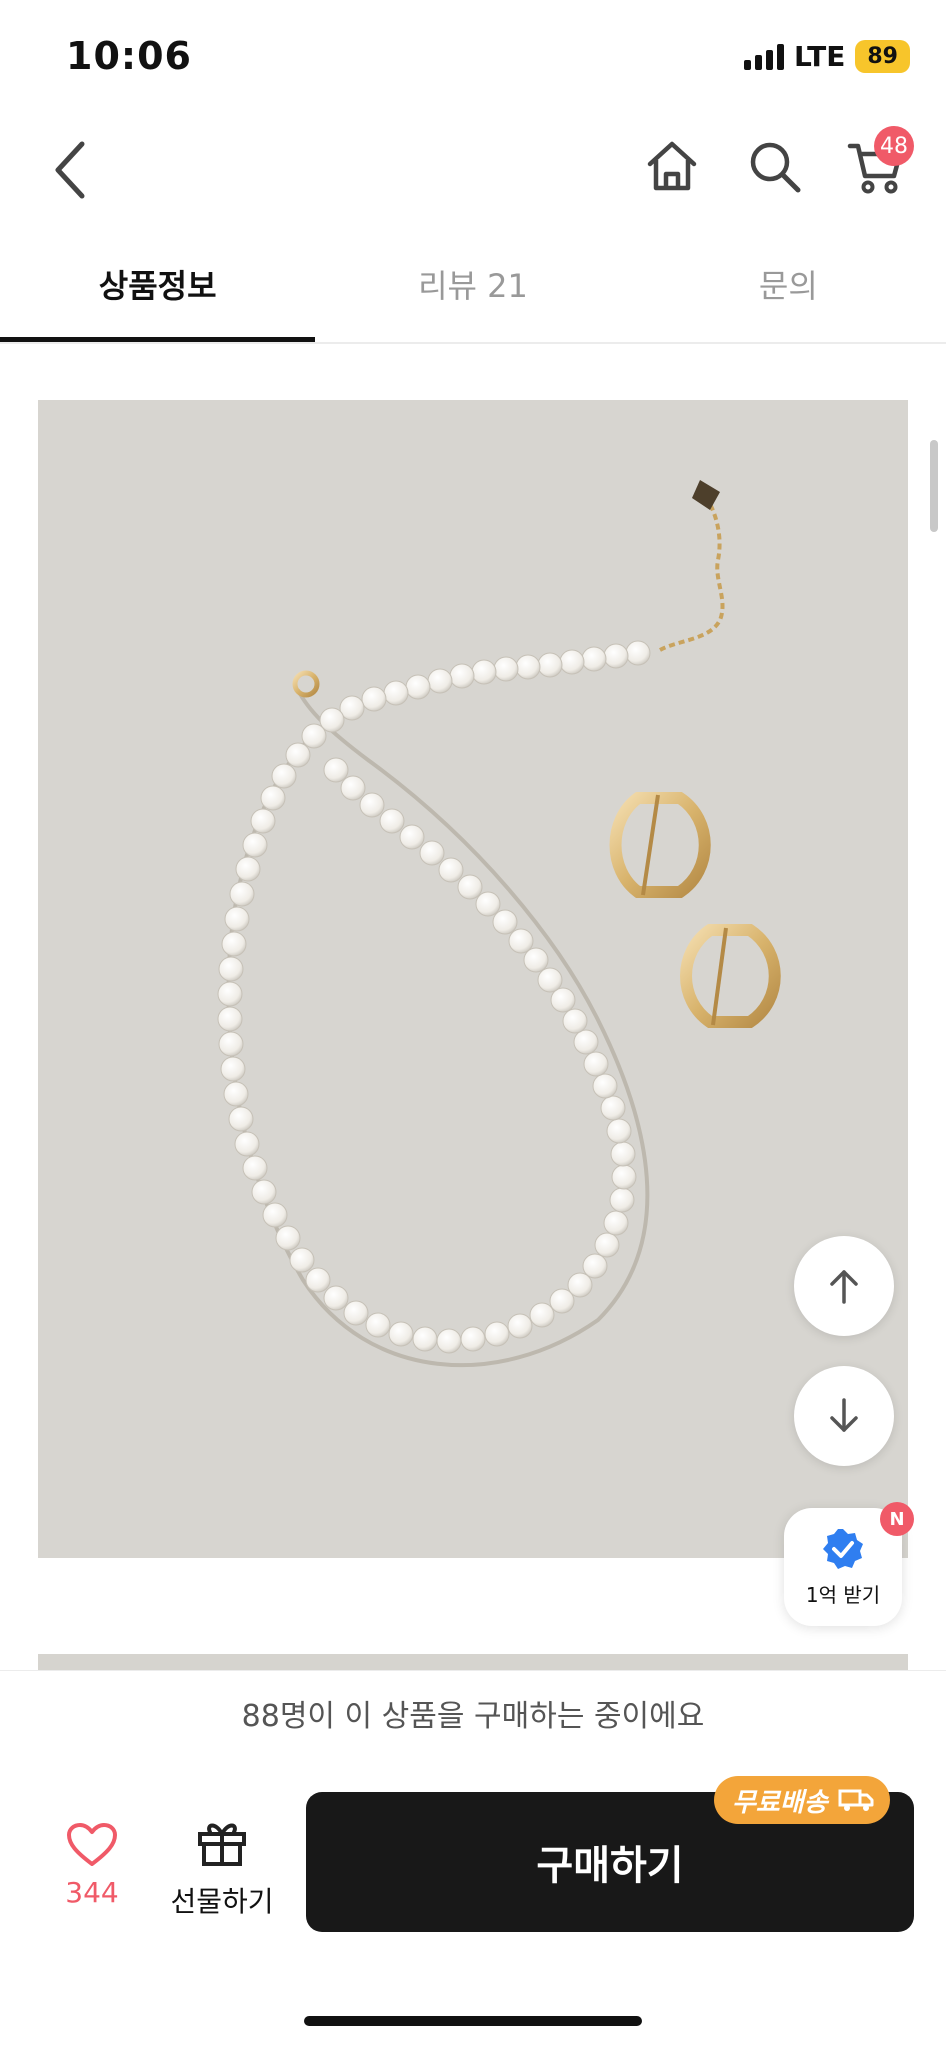 This screenshot has width=946, height=2048. What do you see at coordinates (222, 1901) in the screenshot?
I see `gift-label: 선물하기` at bounding box center [222, 1901].